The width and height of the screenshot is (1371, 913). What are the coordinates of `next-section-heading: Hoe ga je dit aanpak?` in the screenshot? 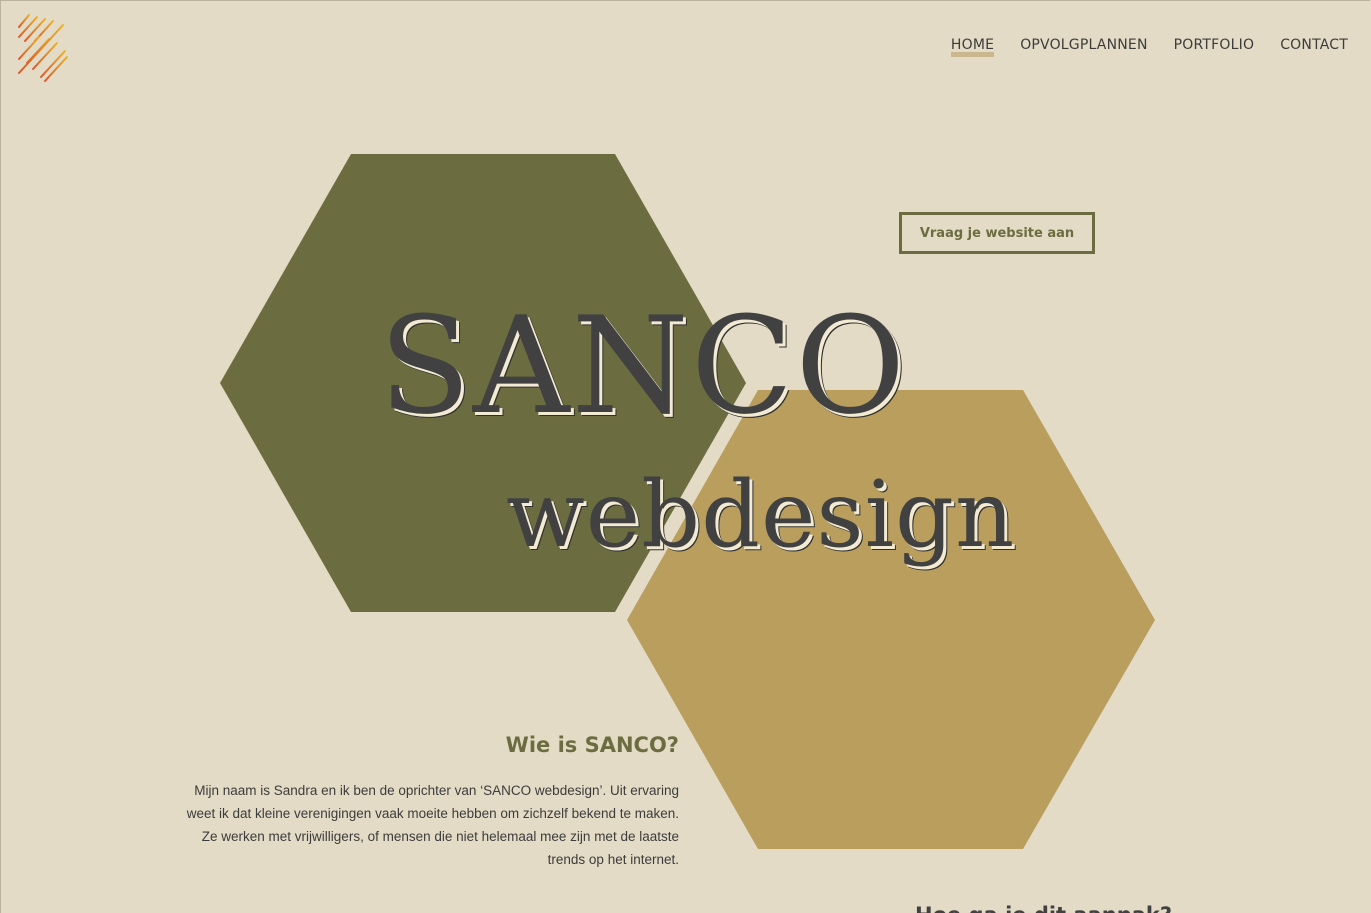 It's located at (1043, 908).